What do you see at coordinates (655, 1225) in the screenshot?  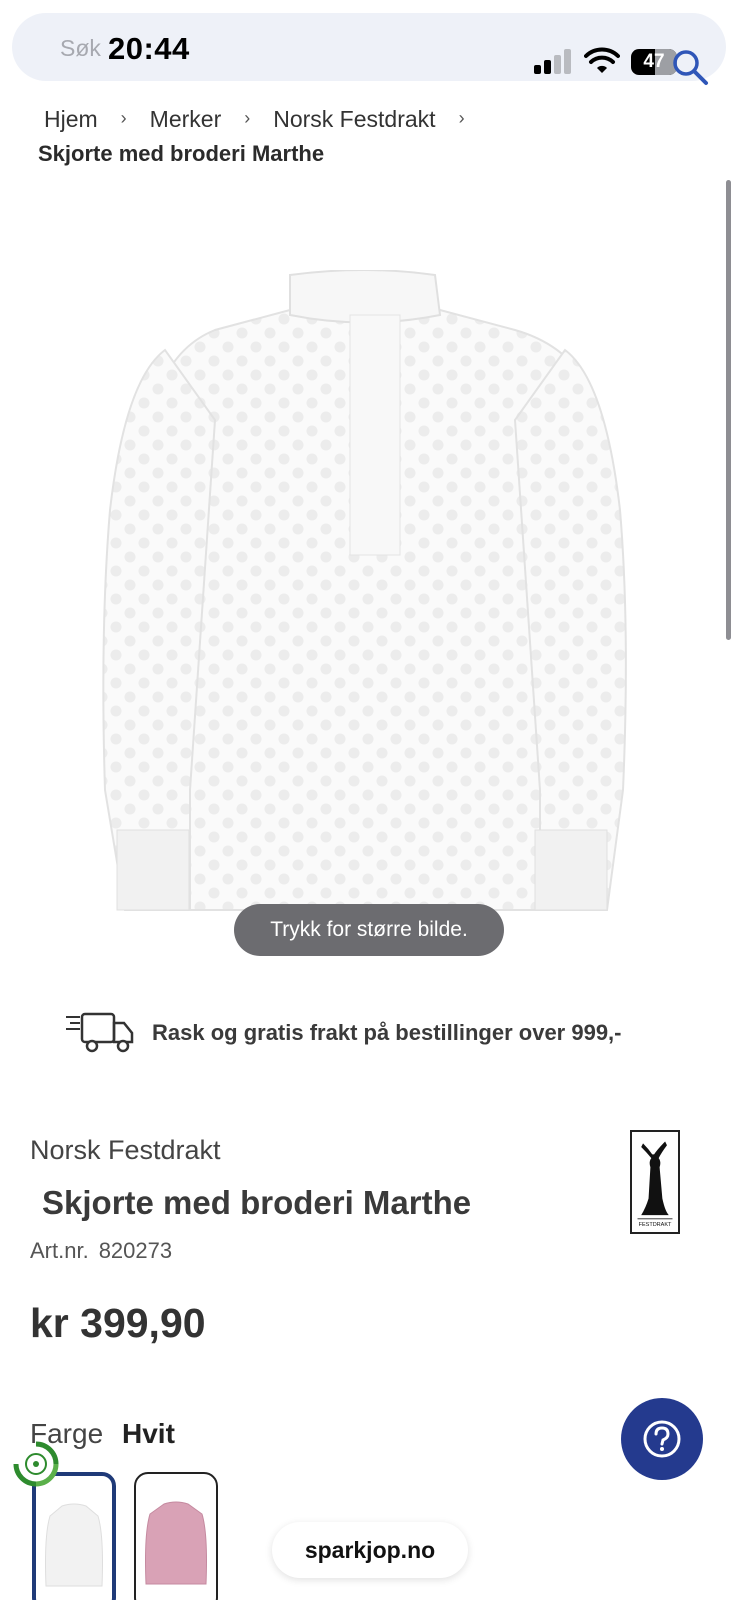 I see `brand-logo-text: FESTDRAKT` at bounding box center [655, 1225].